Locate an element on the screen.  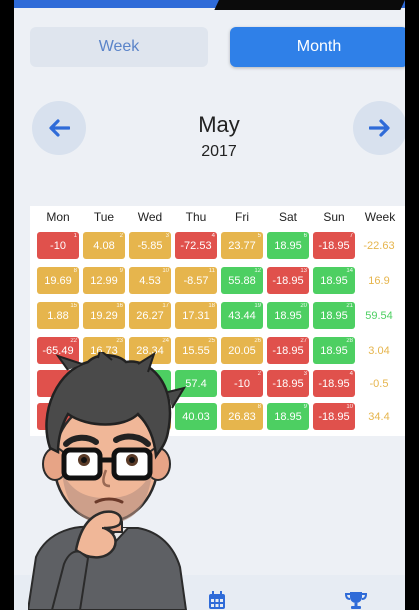
day-cell: 26.83 8 is located at coordinates (242, 416).